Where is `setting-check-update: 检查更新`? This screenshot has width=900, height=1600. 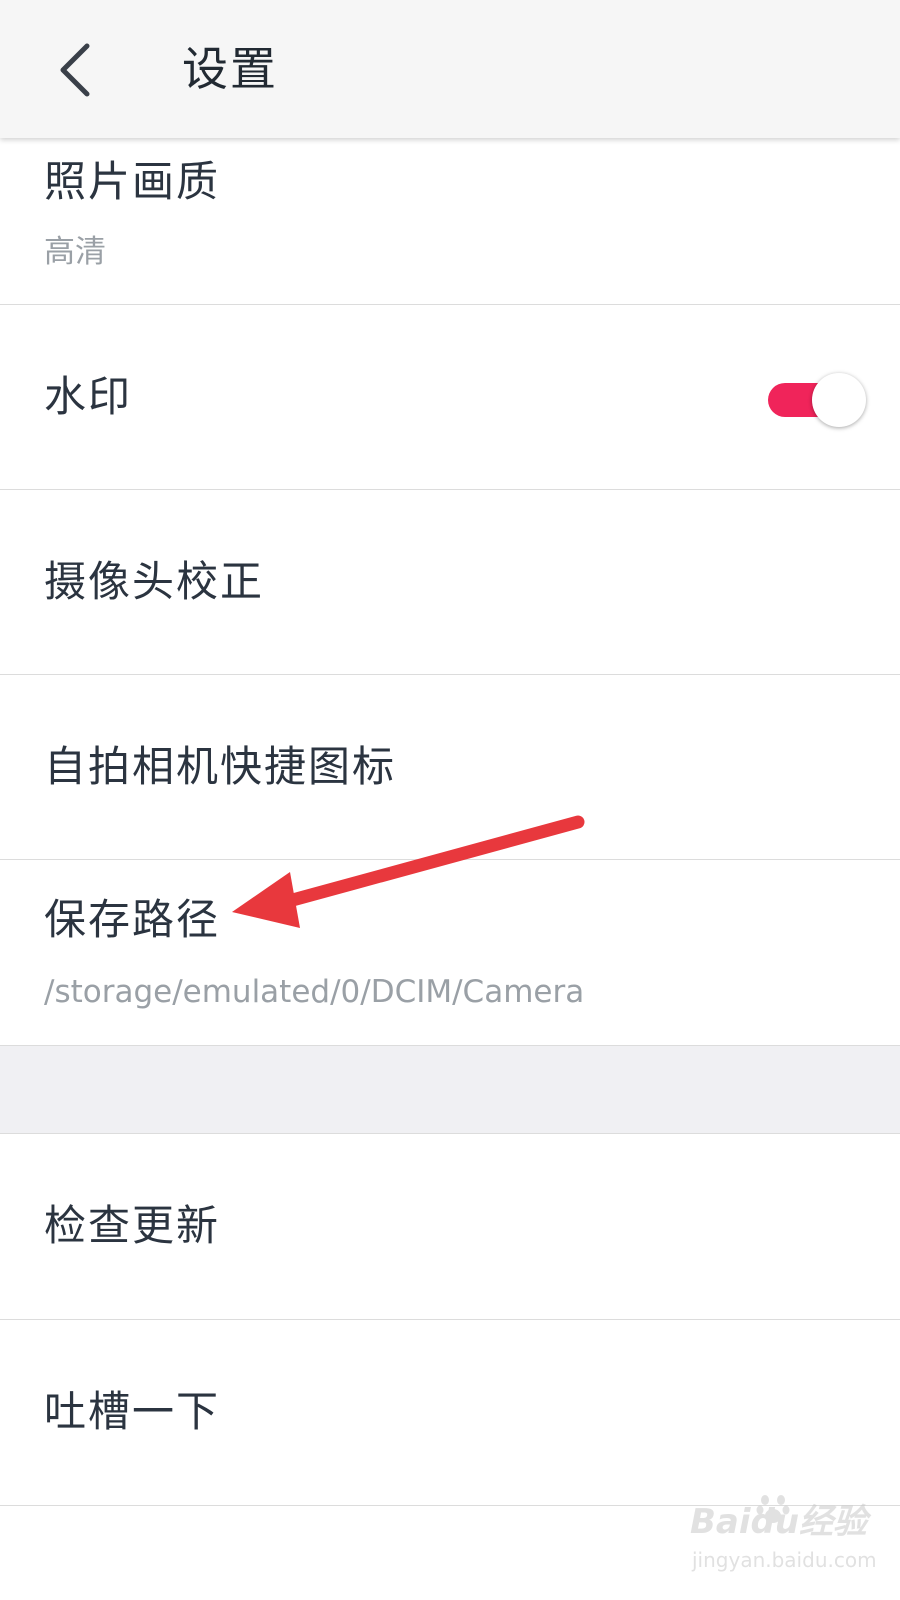
setting-check-update: 检查更新 is located at coordinates (450, 1227).